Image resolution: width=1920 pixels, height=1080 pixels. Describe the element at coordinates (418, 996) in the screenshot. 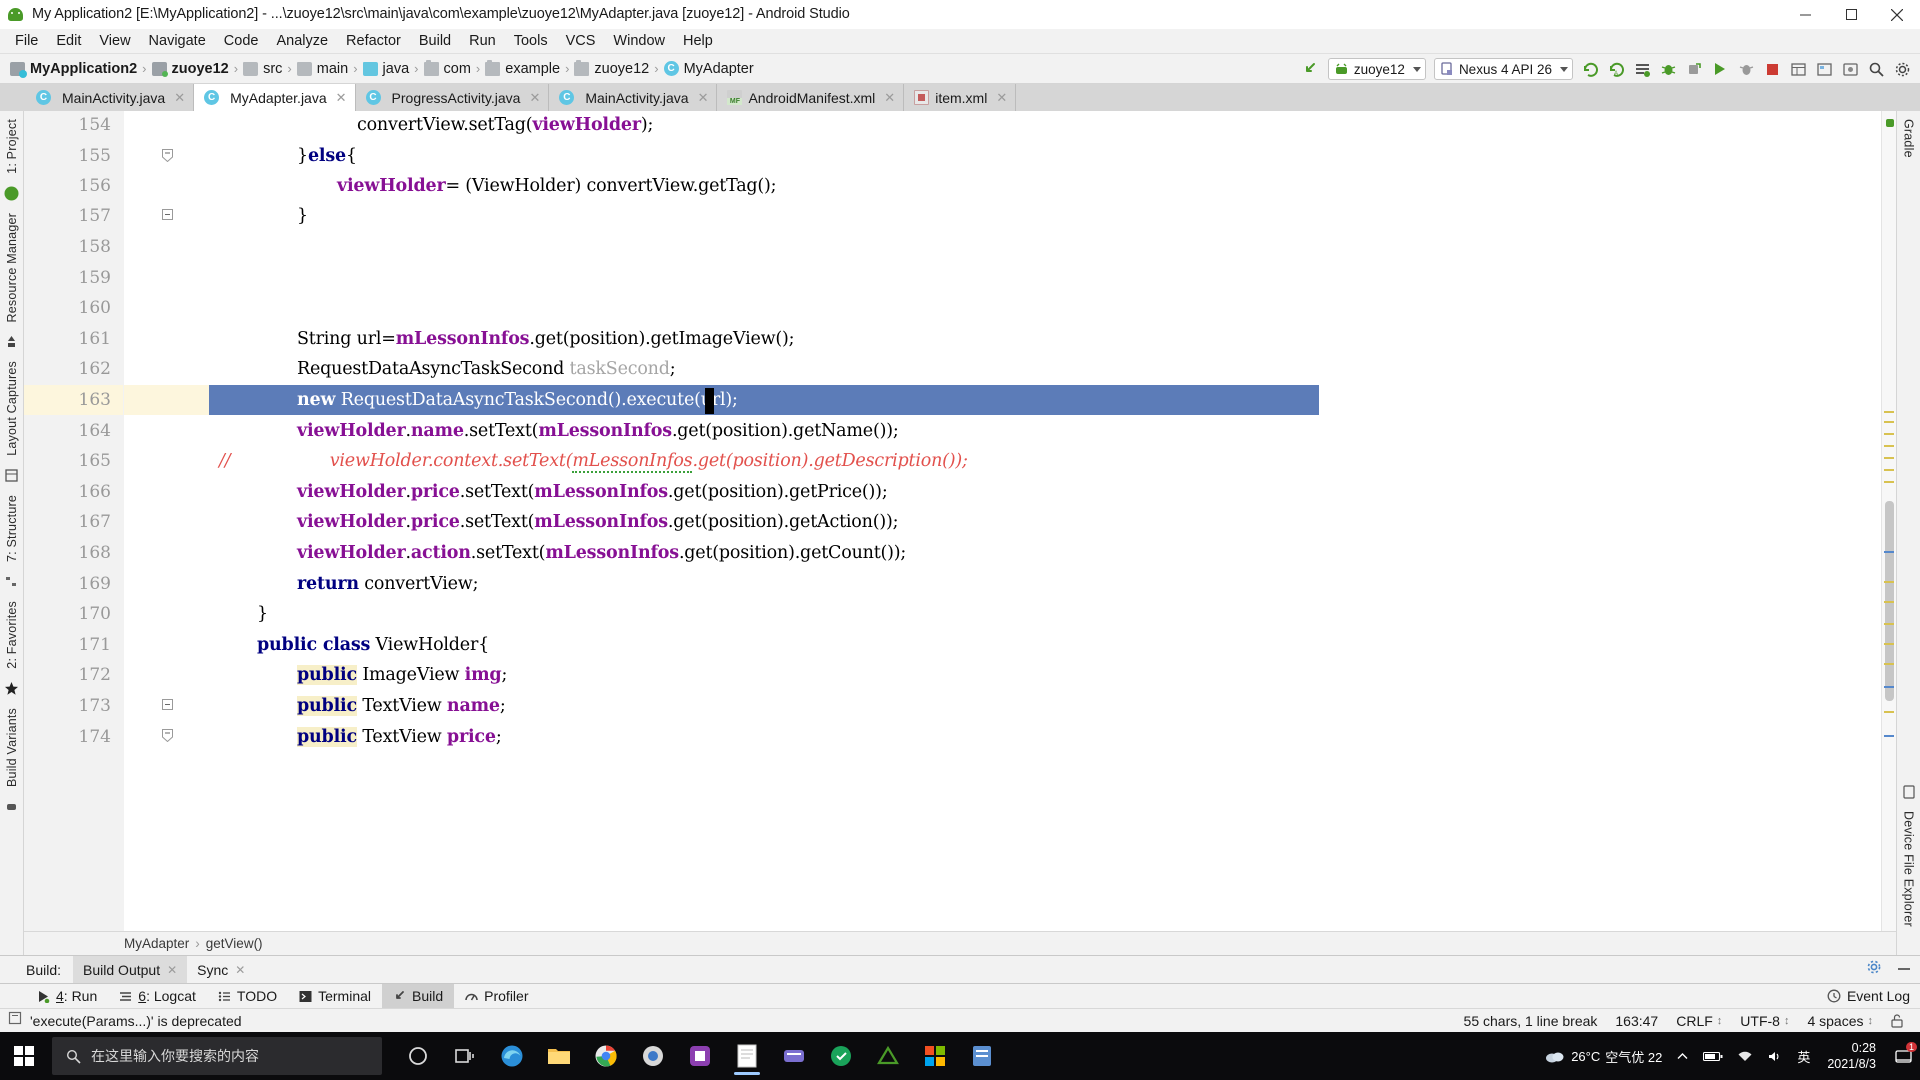

I see `bottom-tab-build: Build` at that location.